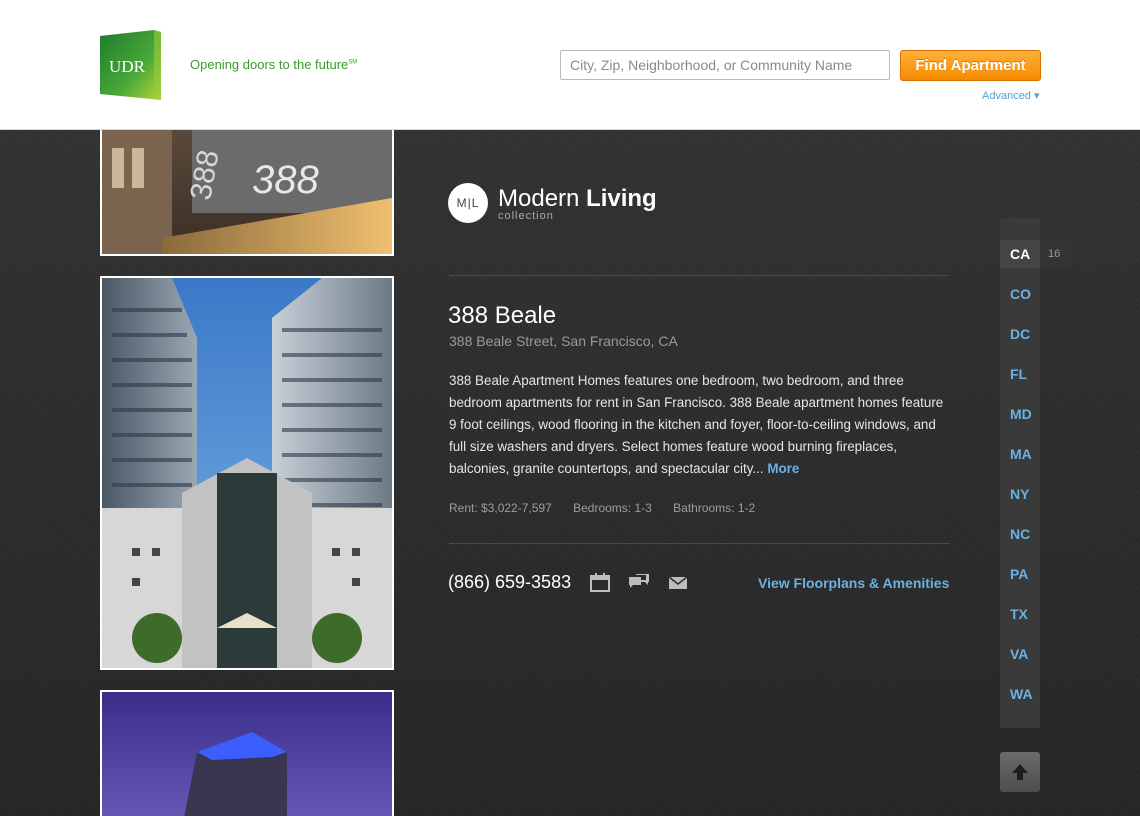 The height and width of the screenshot is (816, 1140). I want to click on bedrooms-range: Bedrooms: 1-3, so click(612, 508).